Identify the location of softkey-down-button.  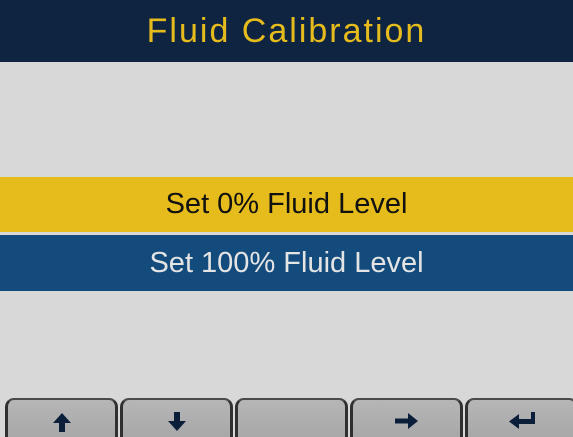
(176, 417).